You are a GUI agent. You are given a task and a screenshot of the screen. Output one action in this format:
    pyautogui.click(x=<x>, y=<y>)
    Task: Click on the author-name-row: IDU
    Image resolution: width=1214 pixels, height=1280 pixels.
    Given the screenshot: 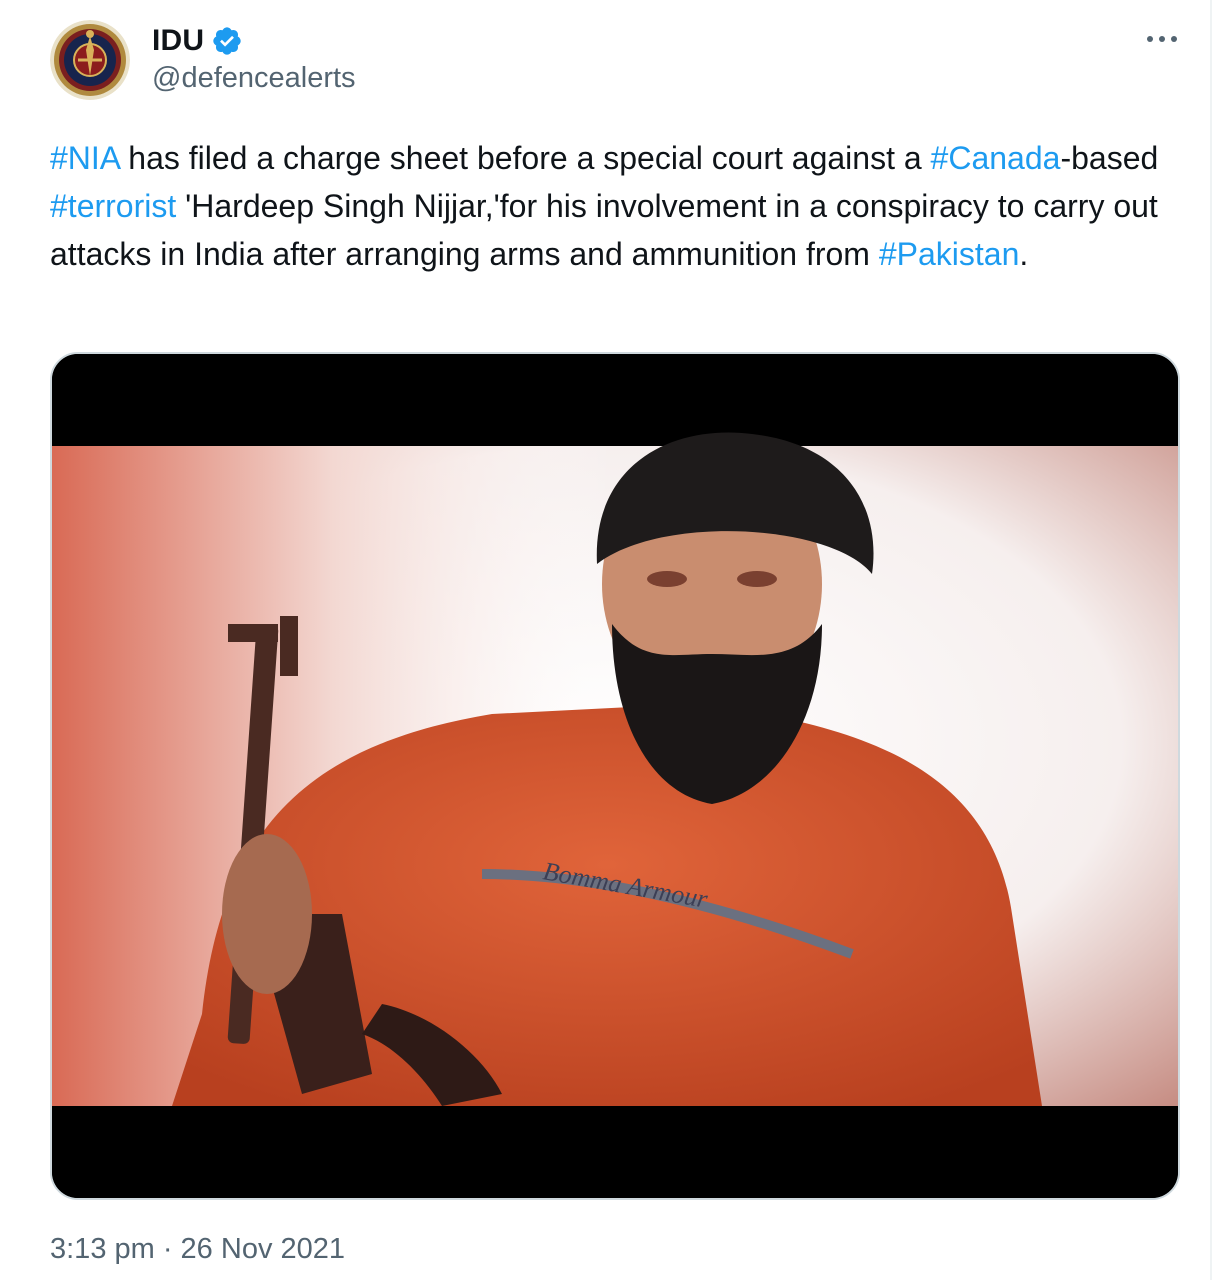 What is the action you would take?
    pyautogui.click(x=197, y=41)
    